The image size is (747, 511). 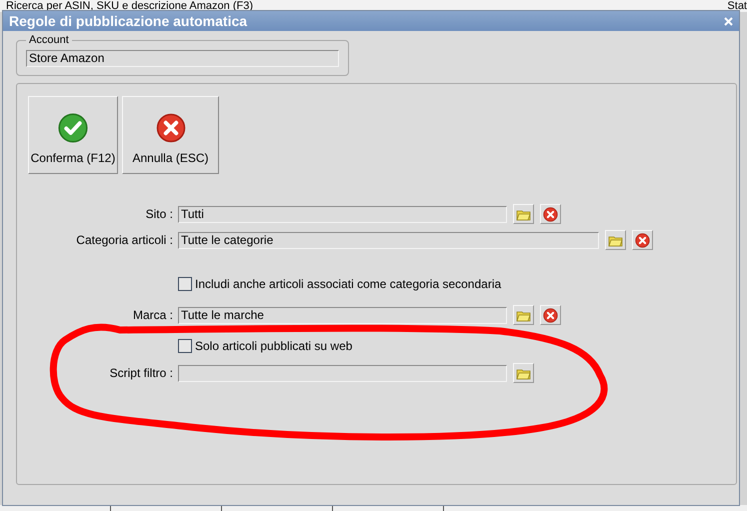 What do you see at coordinates (140, 373) in the screenshot?
I see `field-label: Script filtro :` at bounding box center [140, 373].